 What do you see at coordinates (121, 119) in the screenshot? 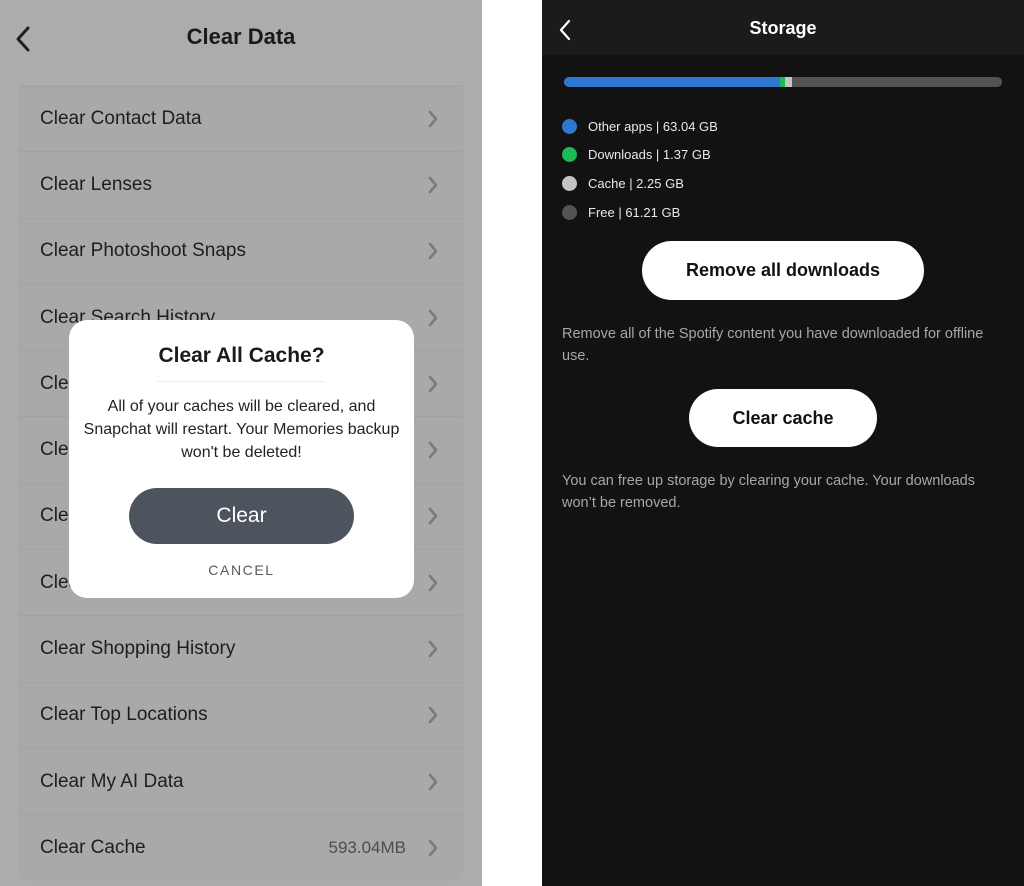
I see `list-item-label: Clear Contact Data` at bounding box center [121, 119].